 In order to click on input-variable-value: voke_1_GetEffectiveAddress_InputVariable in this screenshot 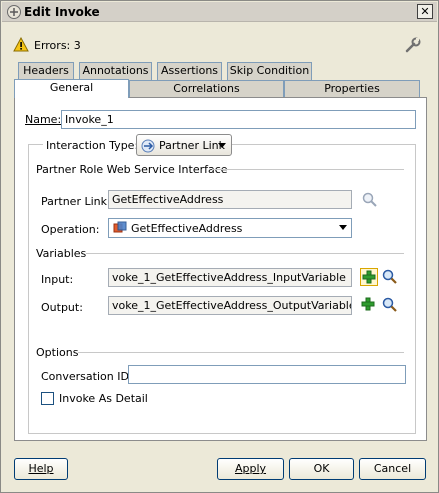, I will do `click(229, 277)`.